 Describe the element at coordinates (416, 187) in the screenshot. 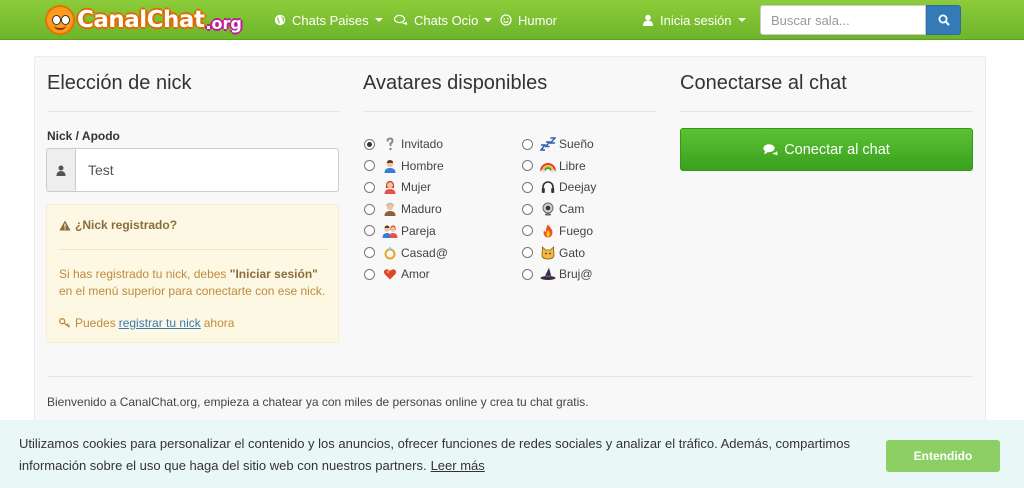

I see `avatar-label: Mujer` at that location.